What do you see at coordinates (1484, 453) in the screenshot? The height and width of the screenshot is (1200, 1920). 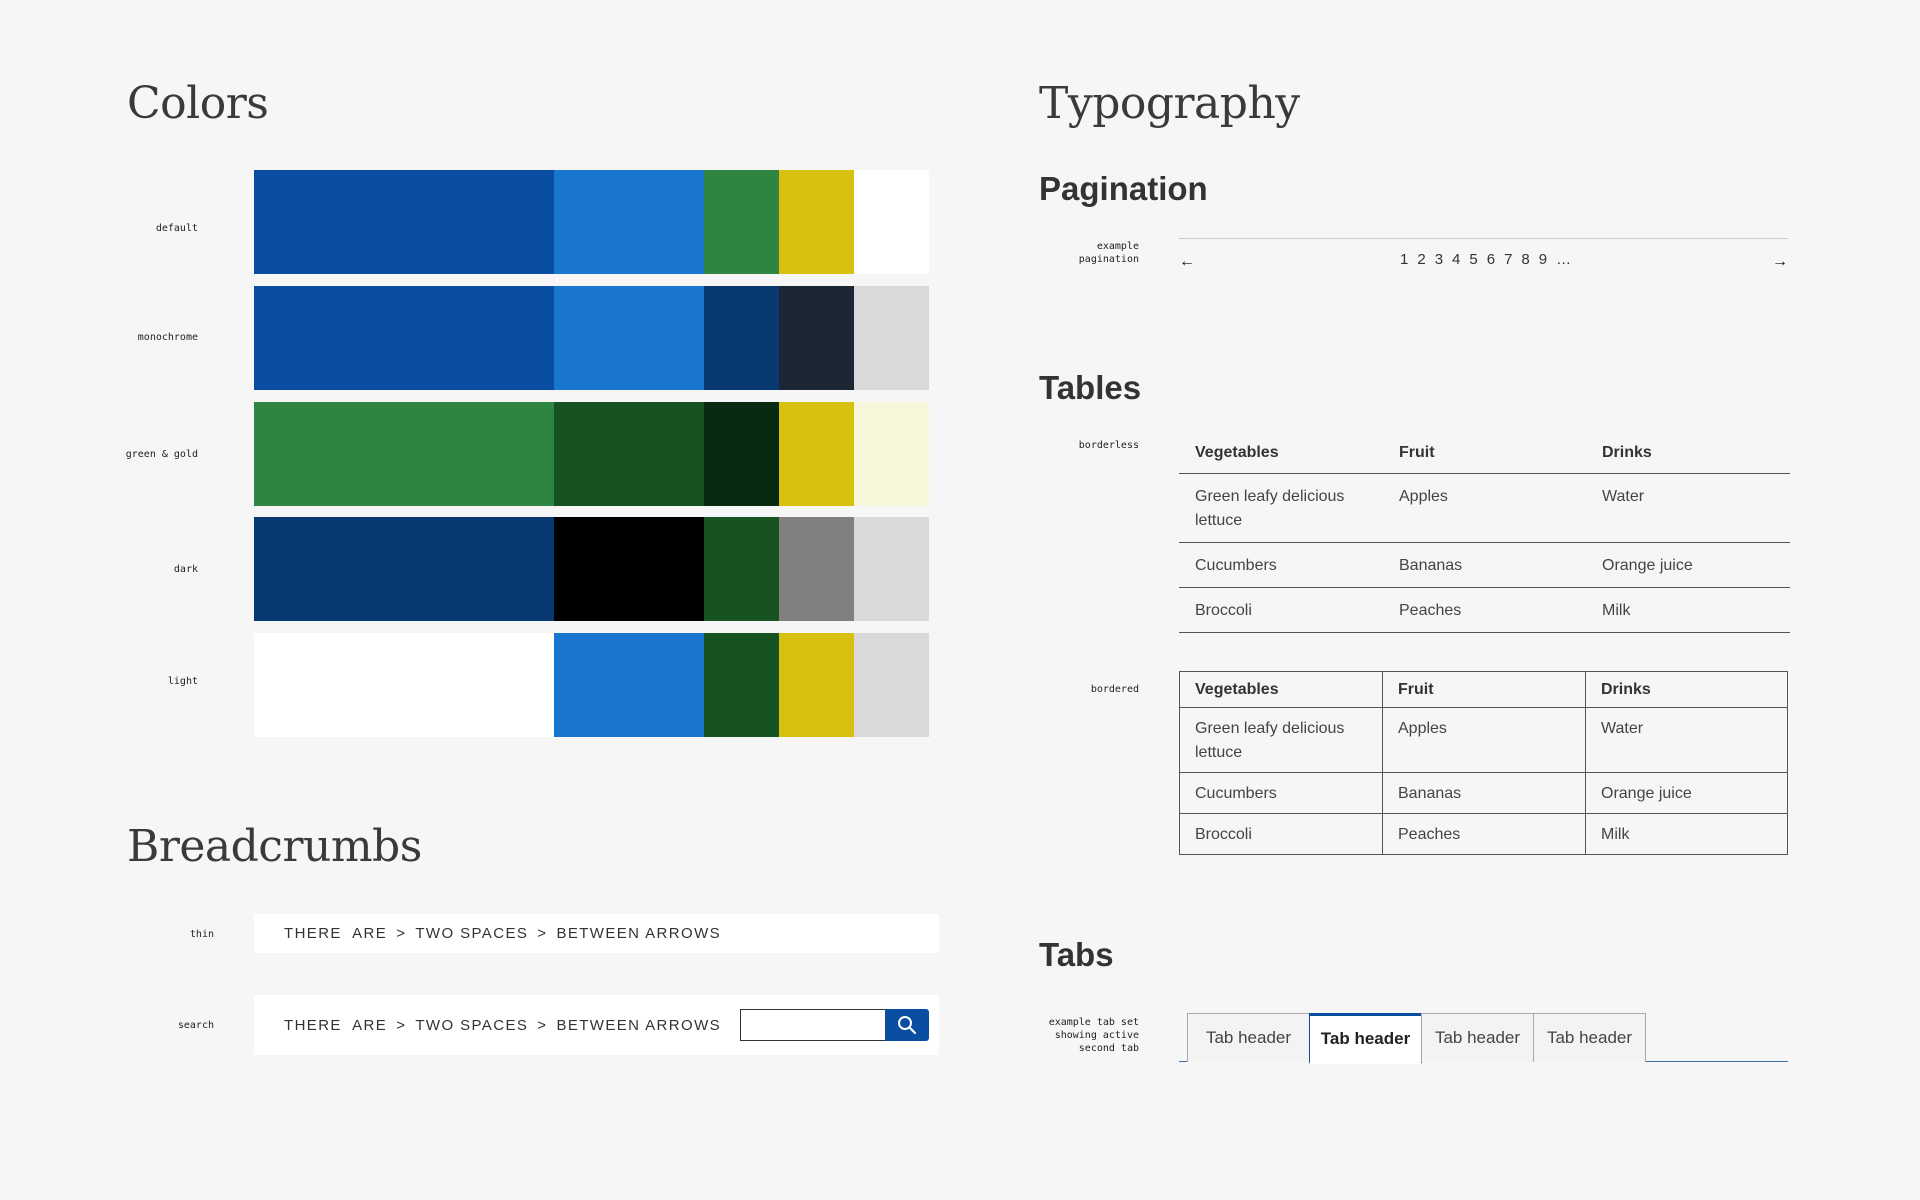 I see `table-header-row: Vegetables Fruit Drinks` at bounding box center [1484, 453].